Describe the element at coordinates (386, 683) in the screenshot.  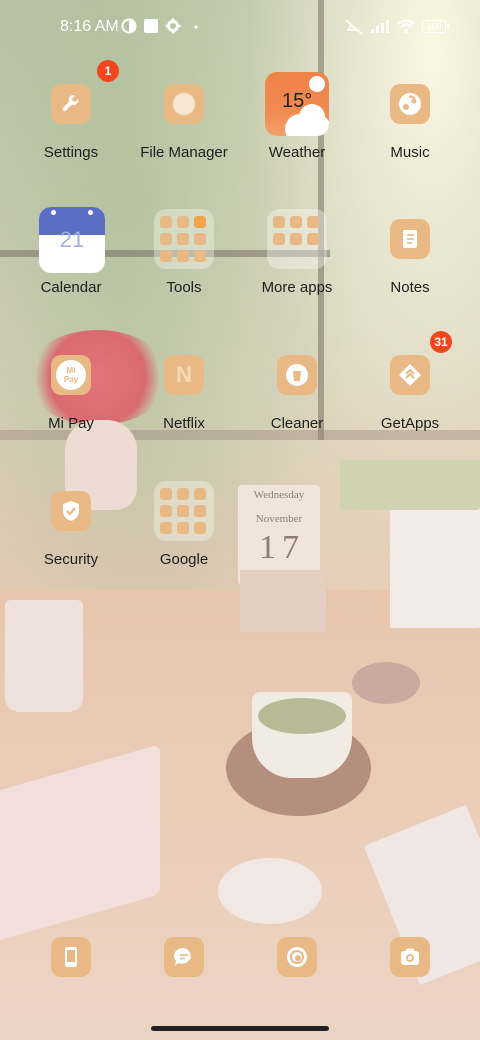
I see `stone` at that location.